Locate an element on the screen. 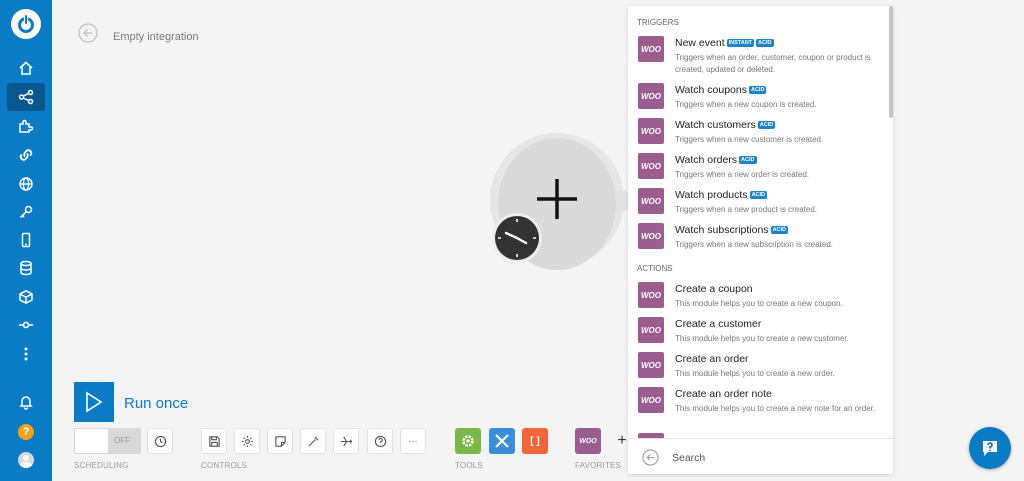  puzzle-icon is located at coordinates (26, 126).